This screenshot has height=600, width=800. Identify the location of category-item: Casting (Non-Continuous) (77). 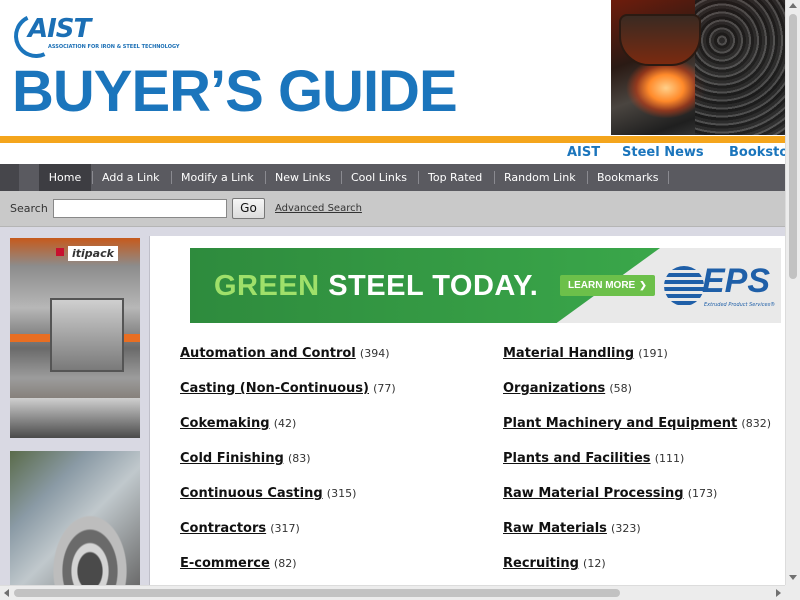
(288, 388).